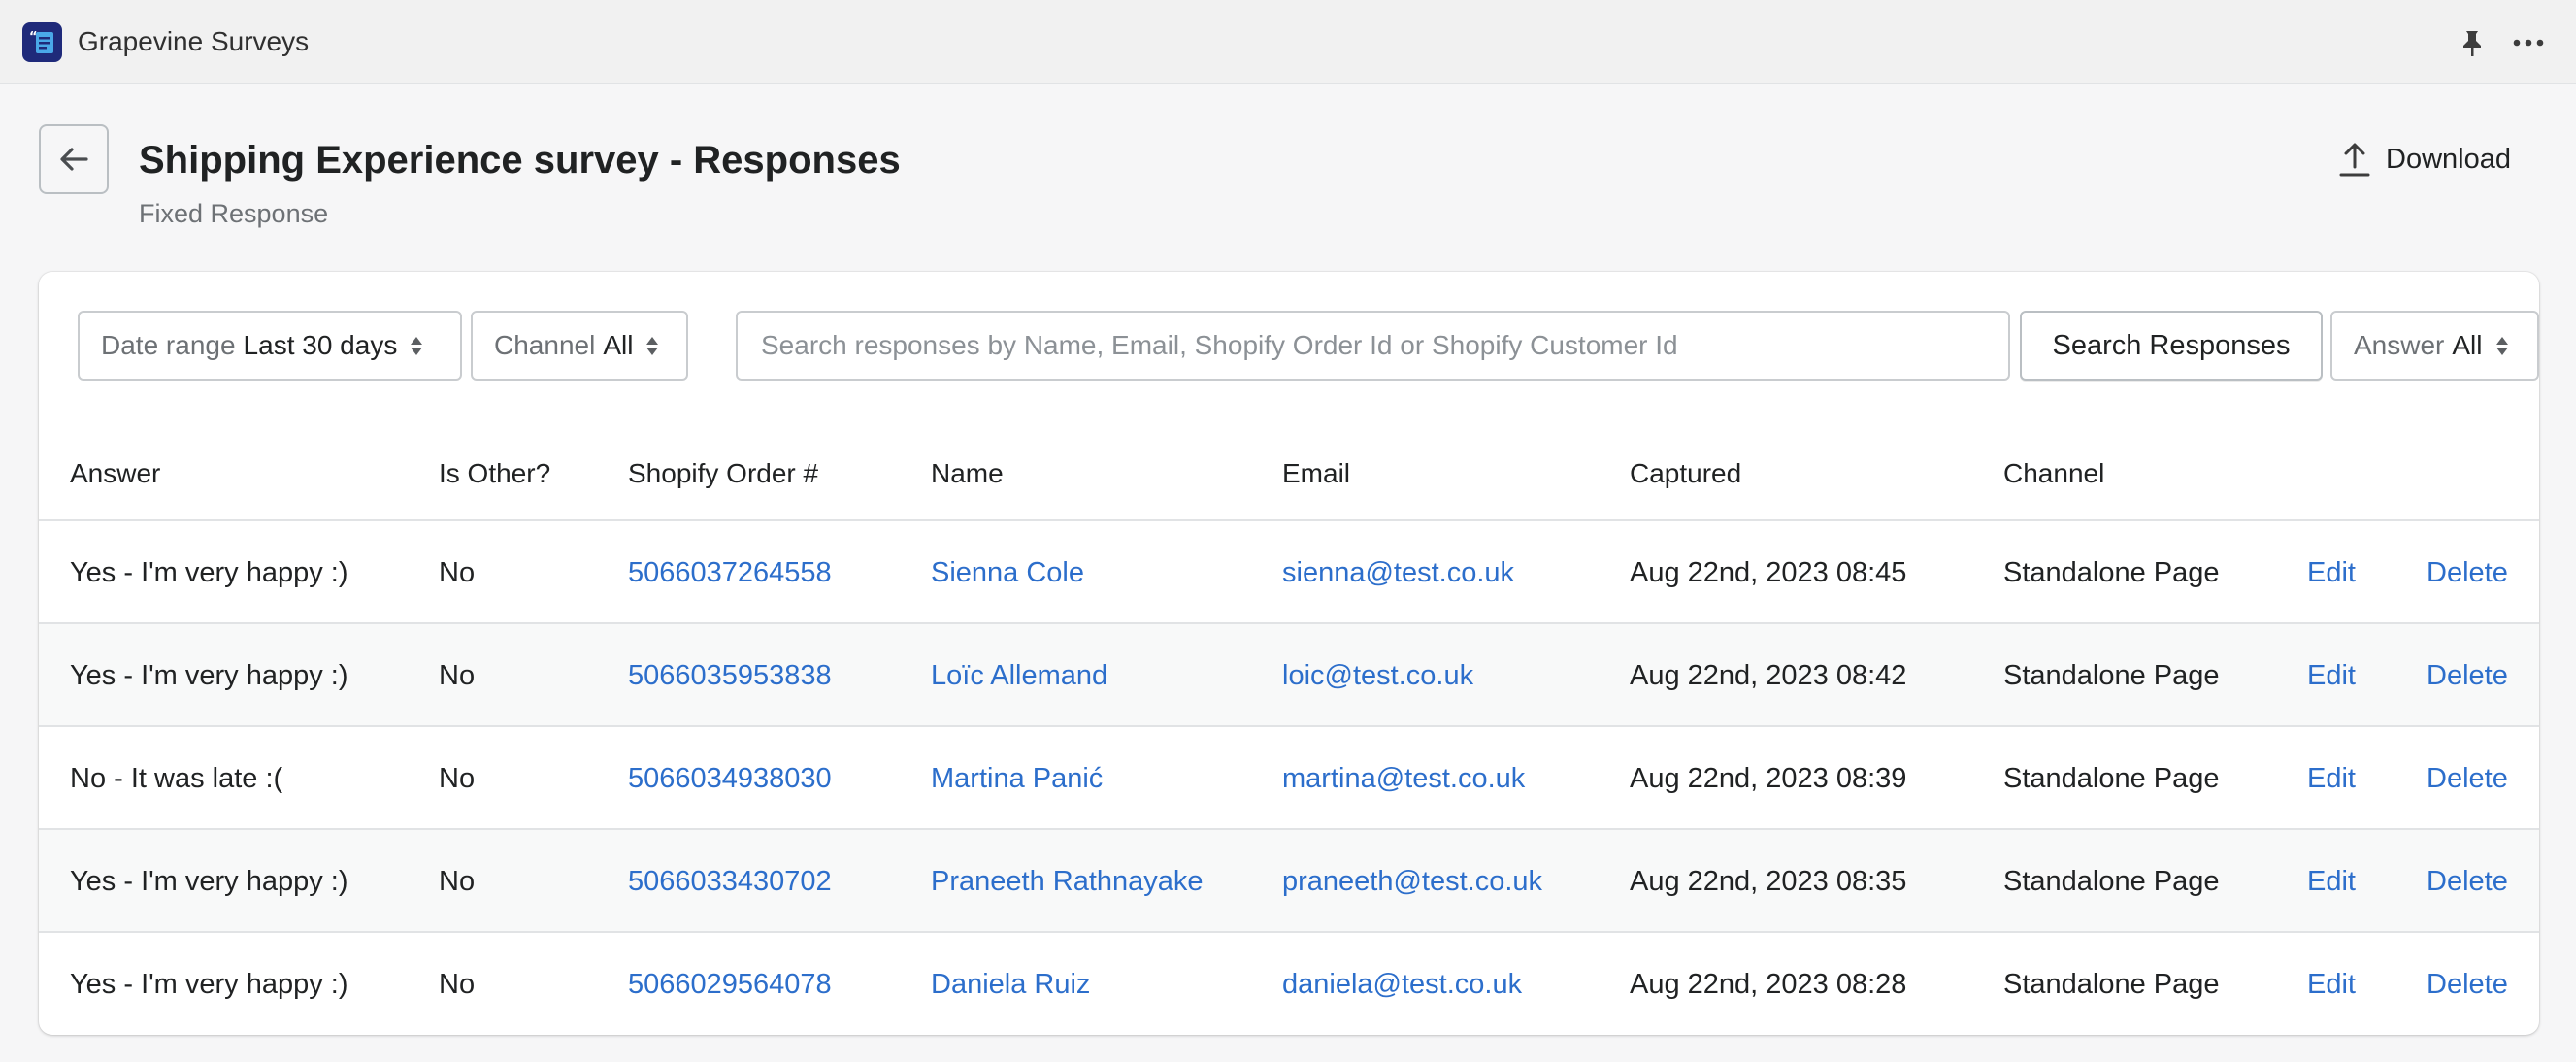 The height and width of the screenshot is (1062, 2576). Describe the element at coordinates (1768, 779) in the screenshot. I see `cell-captured: Aug 22nd, 2023 08:39` at that location.